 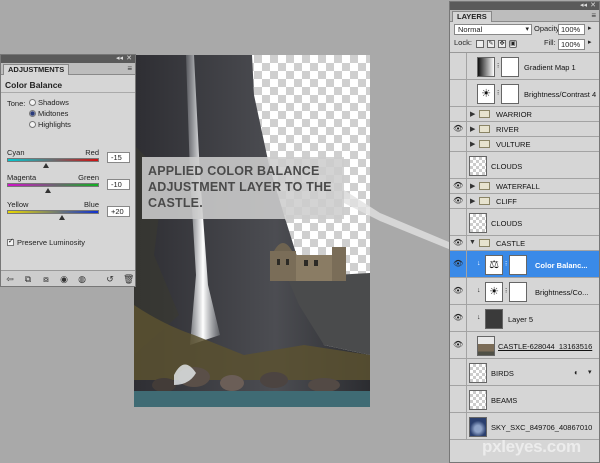 I want to click on layer-clouds-2: CLOUDS, so click(x=524, y=222).